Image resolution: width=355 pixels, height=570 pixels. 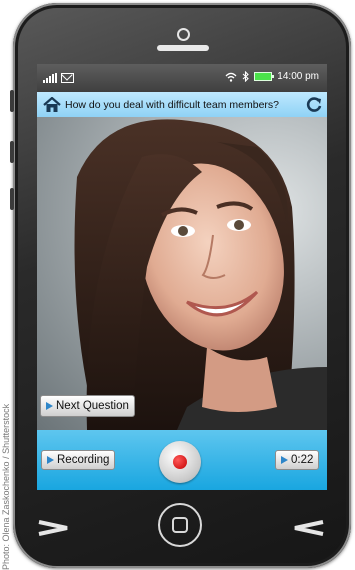 I want to click on recording-button: Recording, so click(x=78, y=460).